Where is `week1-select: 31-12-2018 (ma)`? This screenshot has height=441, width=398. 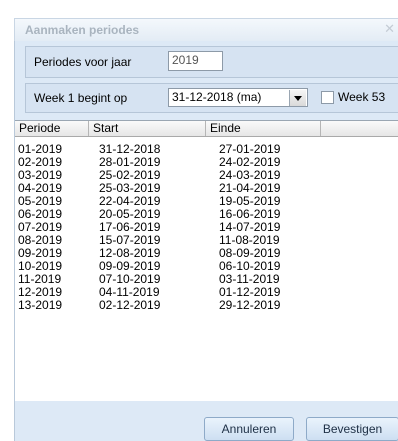 week1-select: 31-12-2018 (ma) is located at coordinates (238, 97).